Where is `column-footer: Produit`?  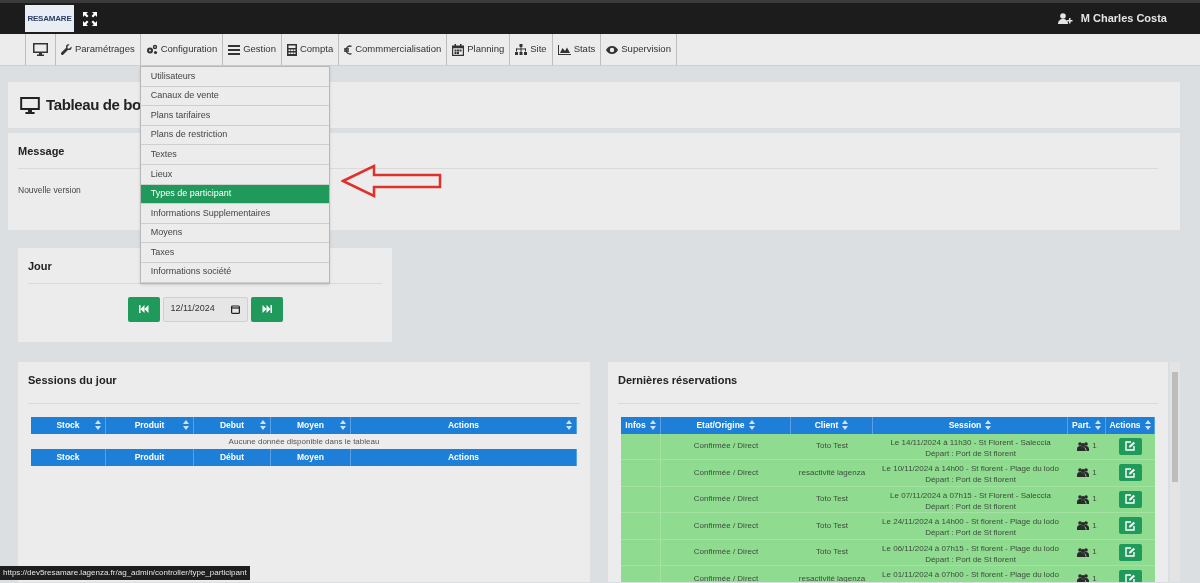 column-footer: Produit is located at coordinates (150, 457).